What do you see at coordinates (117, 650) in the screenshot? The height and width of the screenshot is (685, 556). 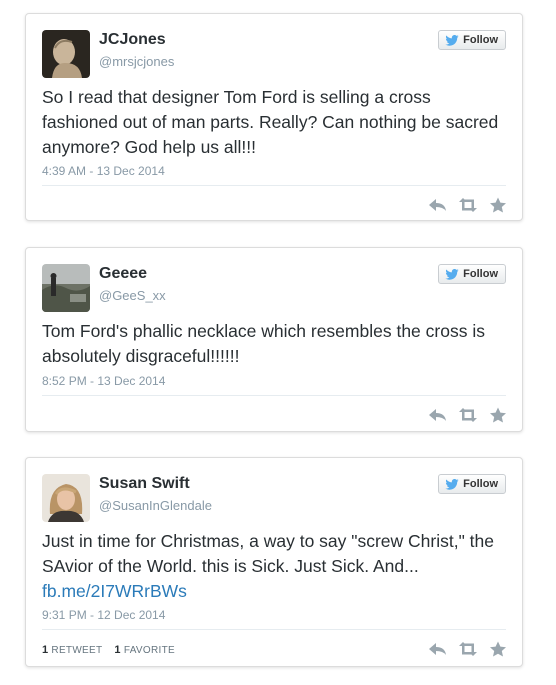 I see `favorite-count: 1` at bounding box center [117, 650].